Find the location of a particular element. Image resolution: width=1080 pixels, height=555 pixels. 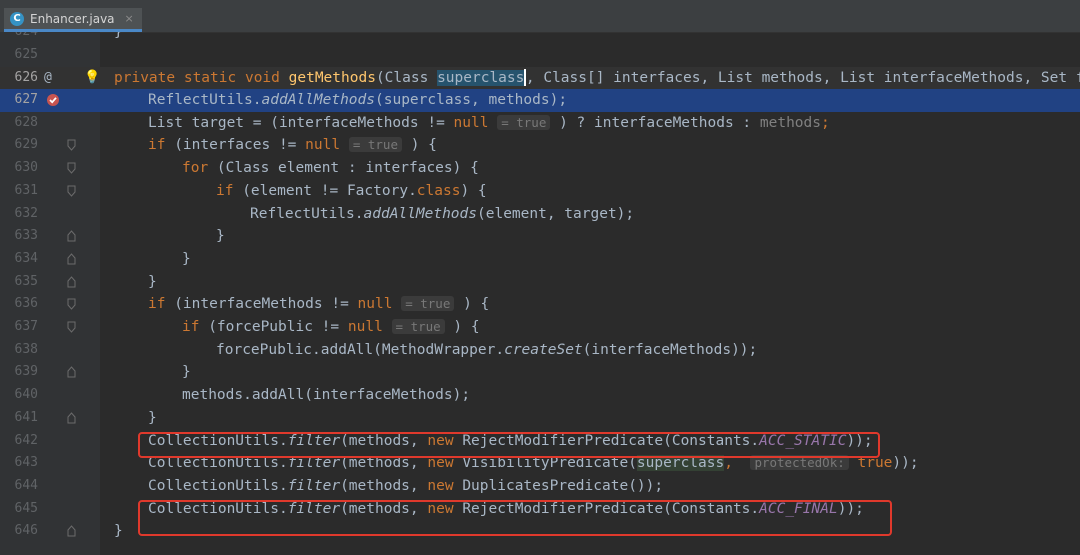

code-line: 635 } is located at coordinates (540, 282).